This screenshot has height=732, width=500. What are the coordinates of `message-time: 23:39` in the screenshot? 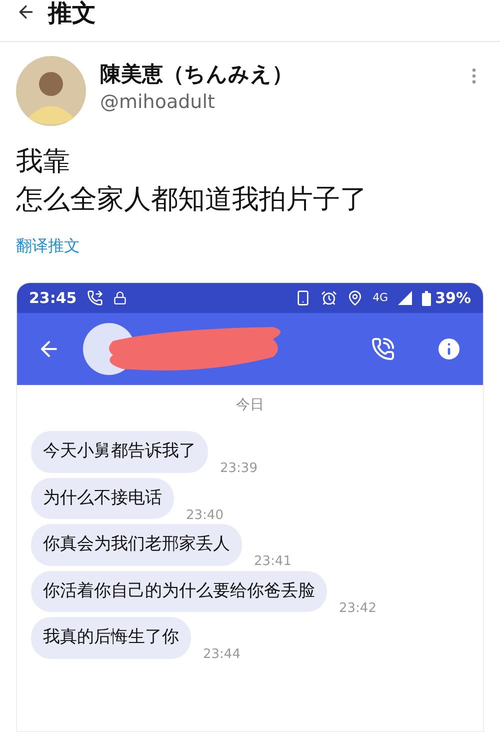 It's located at (239, 469).